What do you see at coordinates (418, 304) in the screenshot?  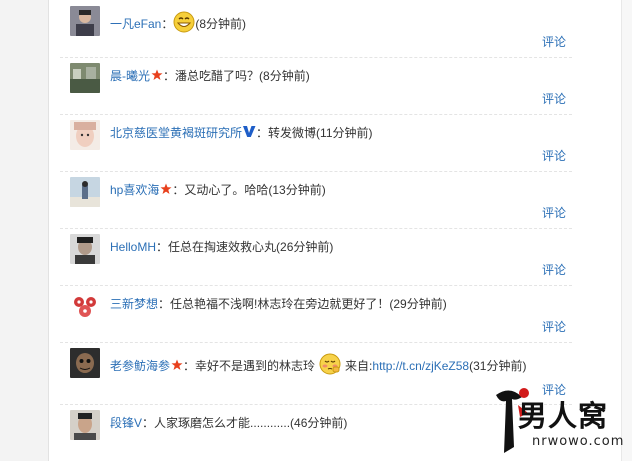 I see `comment-time: (29分钟前)` at bounding box center [418, 304].